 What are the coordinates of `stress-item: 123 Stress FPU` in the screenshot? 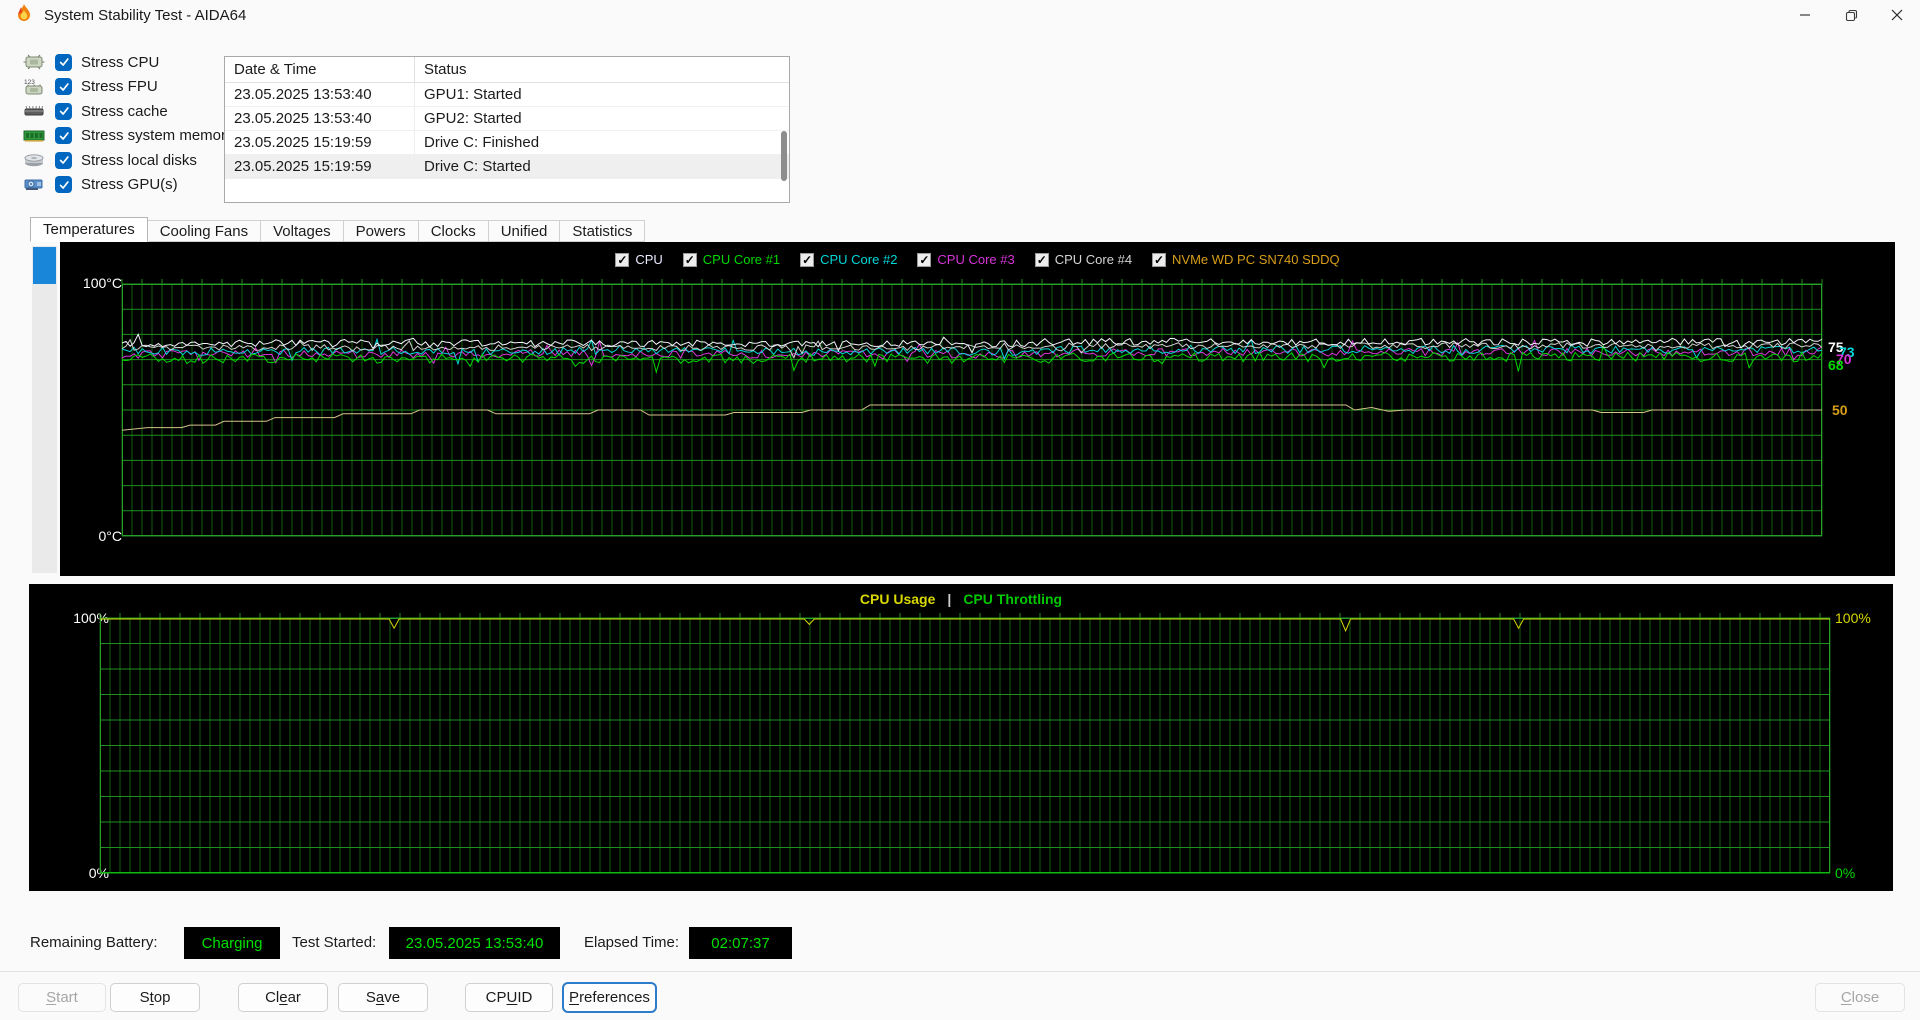 It's located at (128, 87).